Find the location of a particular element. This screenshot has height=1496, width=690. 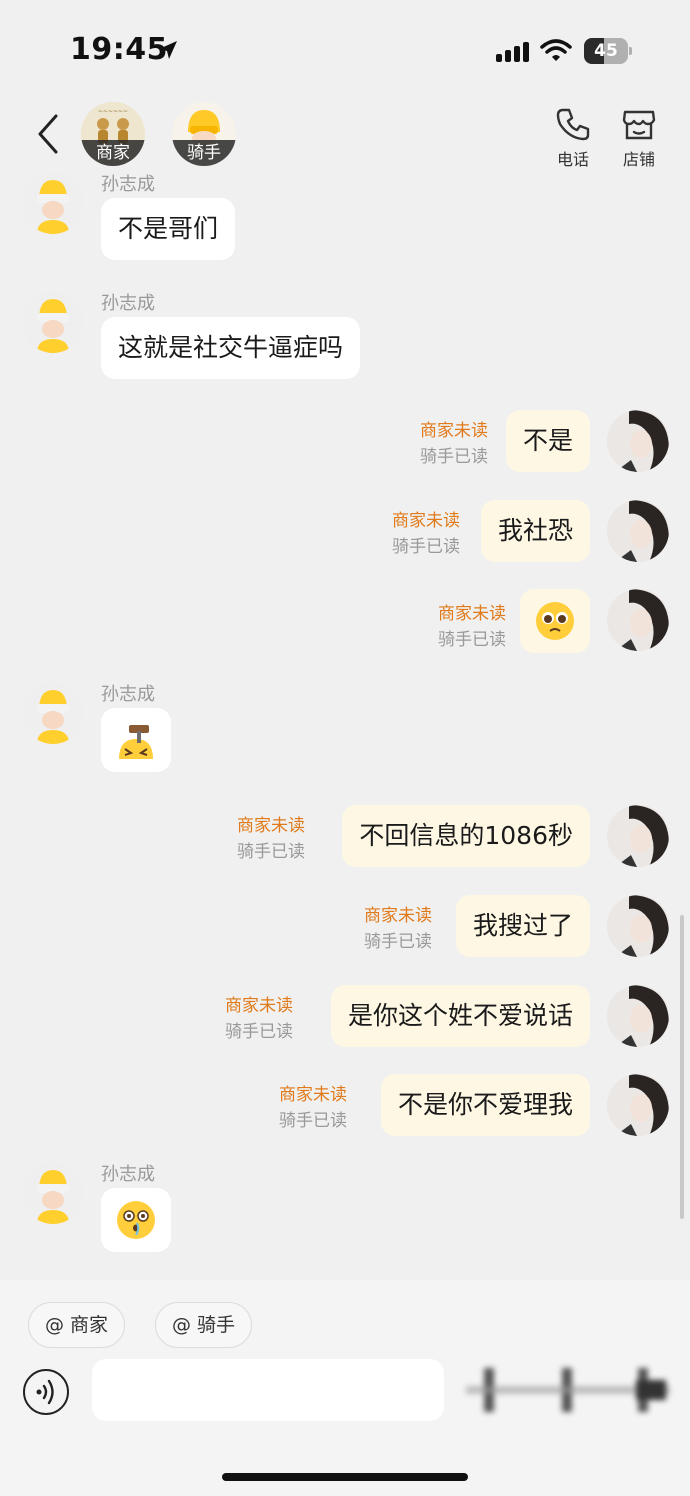

shop-button: 店铺 is located at coordinates (639, 138).